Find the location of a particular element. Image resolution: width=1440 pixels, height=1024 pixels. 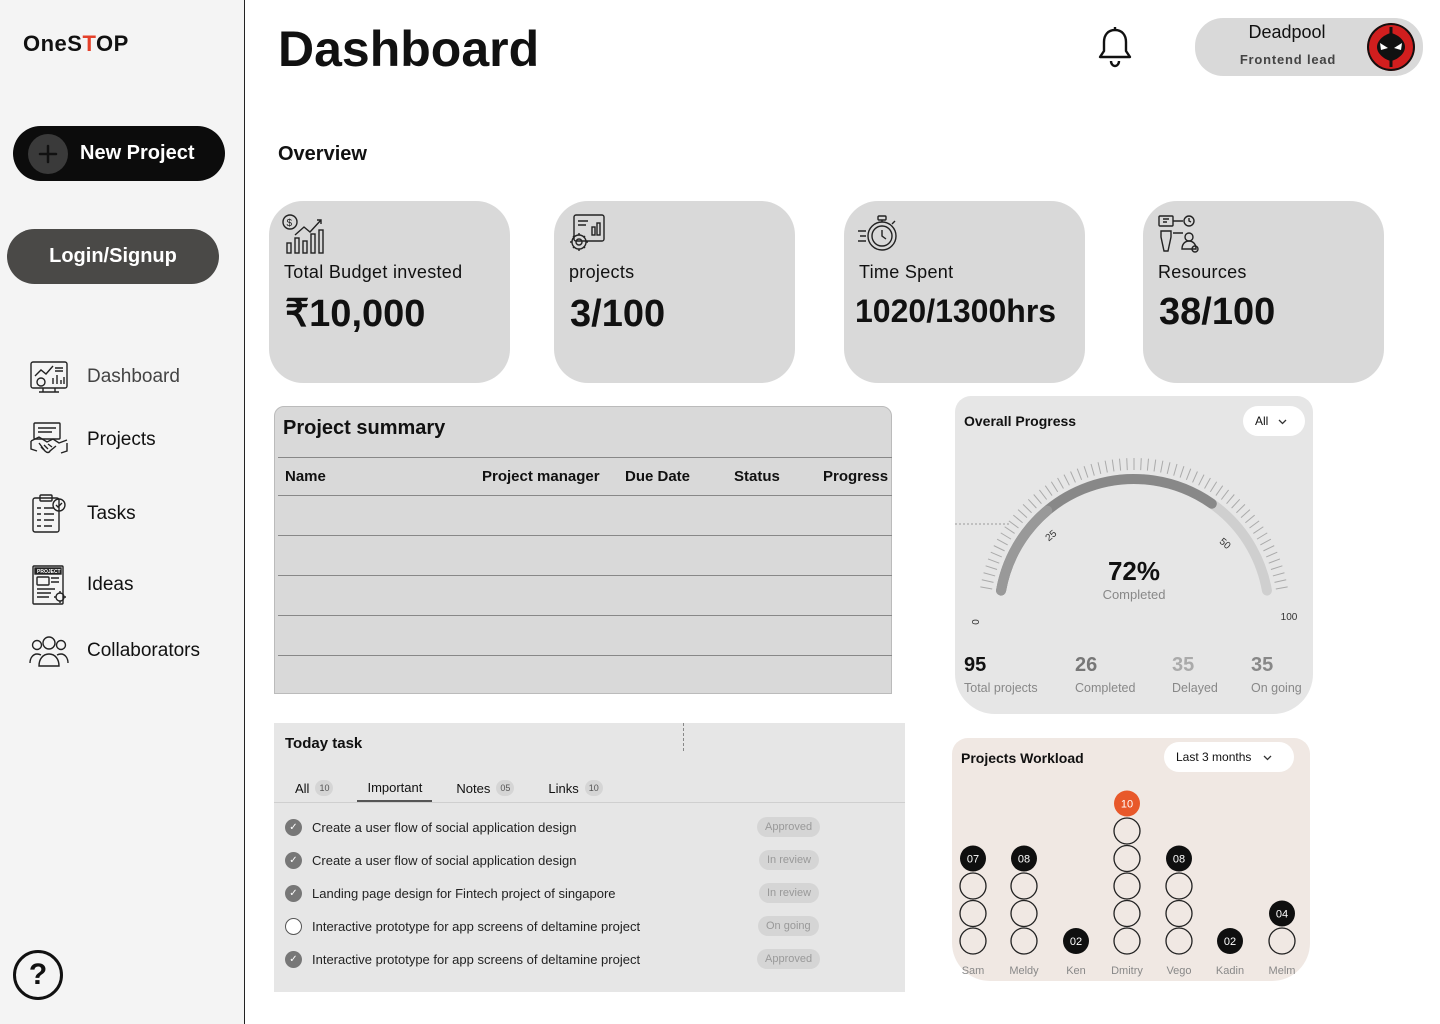

column-header-due-date: Due Date is located at coordinates (672, 476).